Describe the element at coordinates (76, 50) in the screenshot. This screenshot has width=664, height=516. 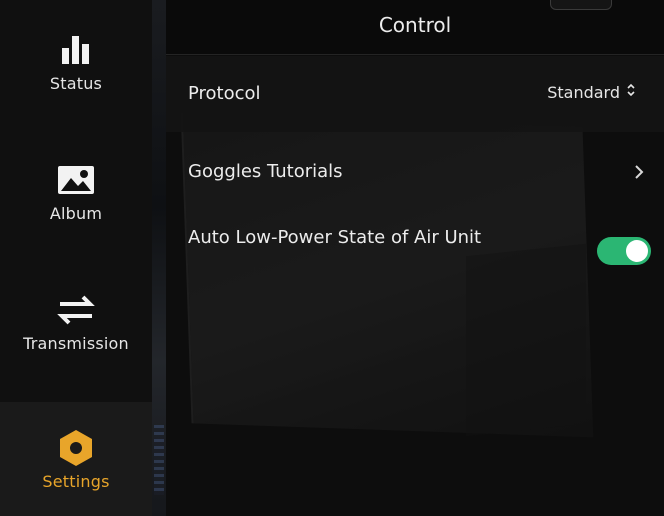
I see `bar-chart-icon` at that location.